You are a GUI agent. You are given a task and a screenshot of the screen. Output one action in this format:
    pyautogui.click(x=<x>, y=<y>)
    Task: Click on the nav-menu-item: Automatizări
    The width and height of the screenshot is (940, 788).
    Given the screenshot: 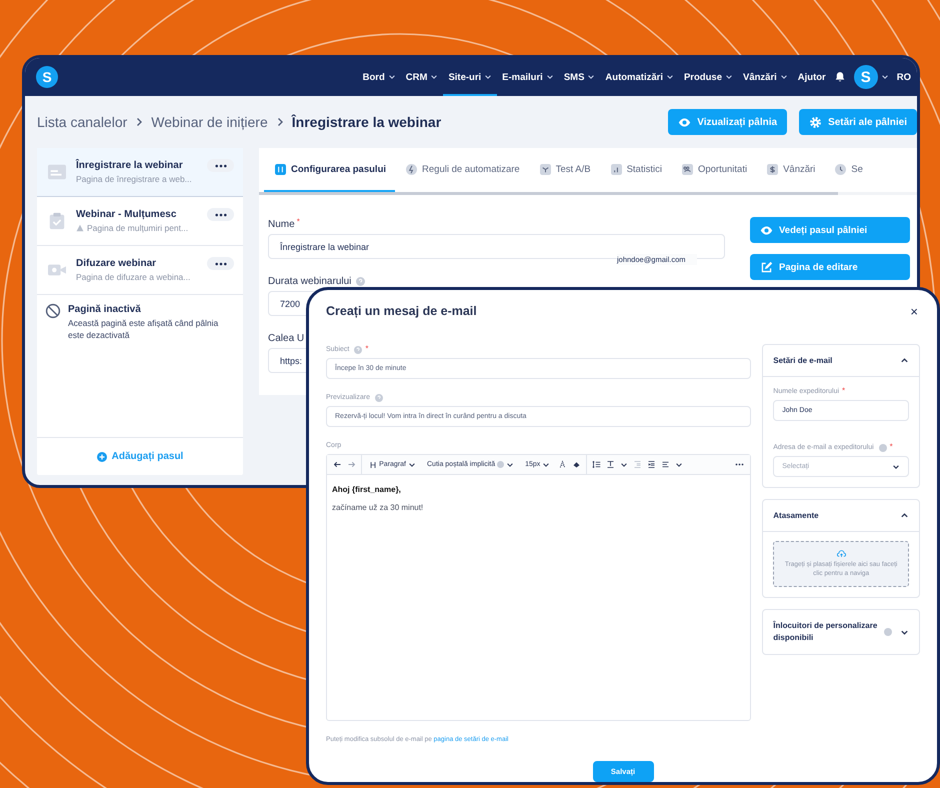 What is the action you would take?
    pyautogui.click(x=639, y=77)
    